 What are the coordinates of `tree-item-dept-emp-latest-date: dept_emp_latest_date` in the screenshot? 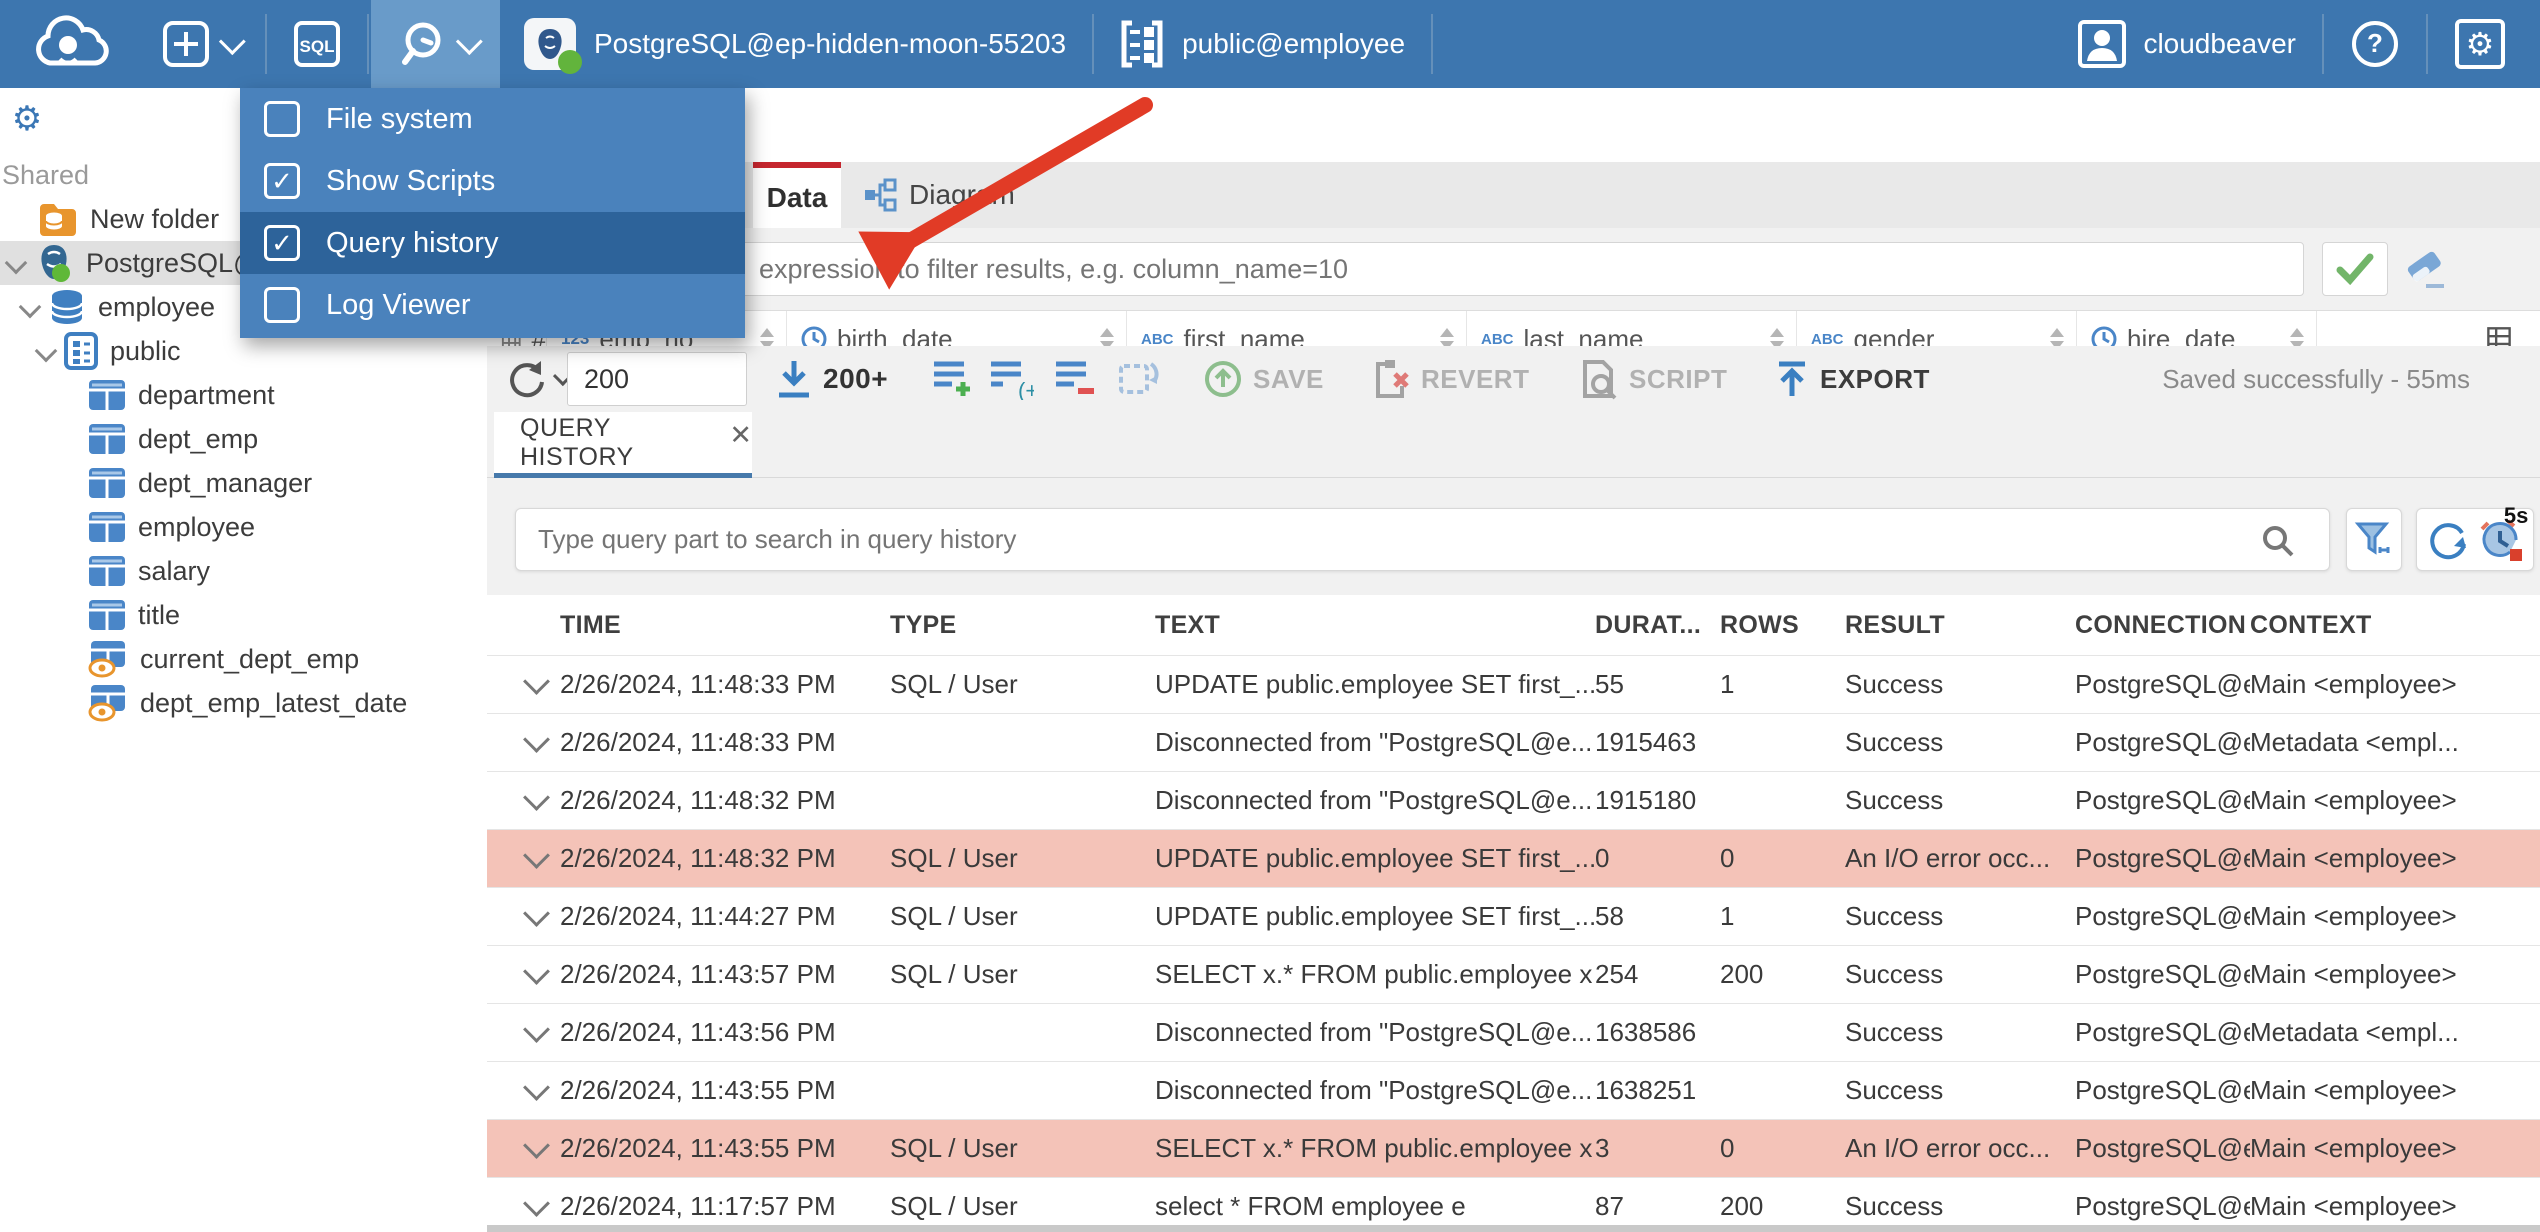 It's located at (244, 703).